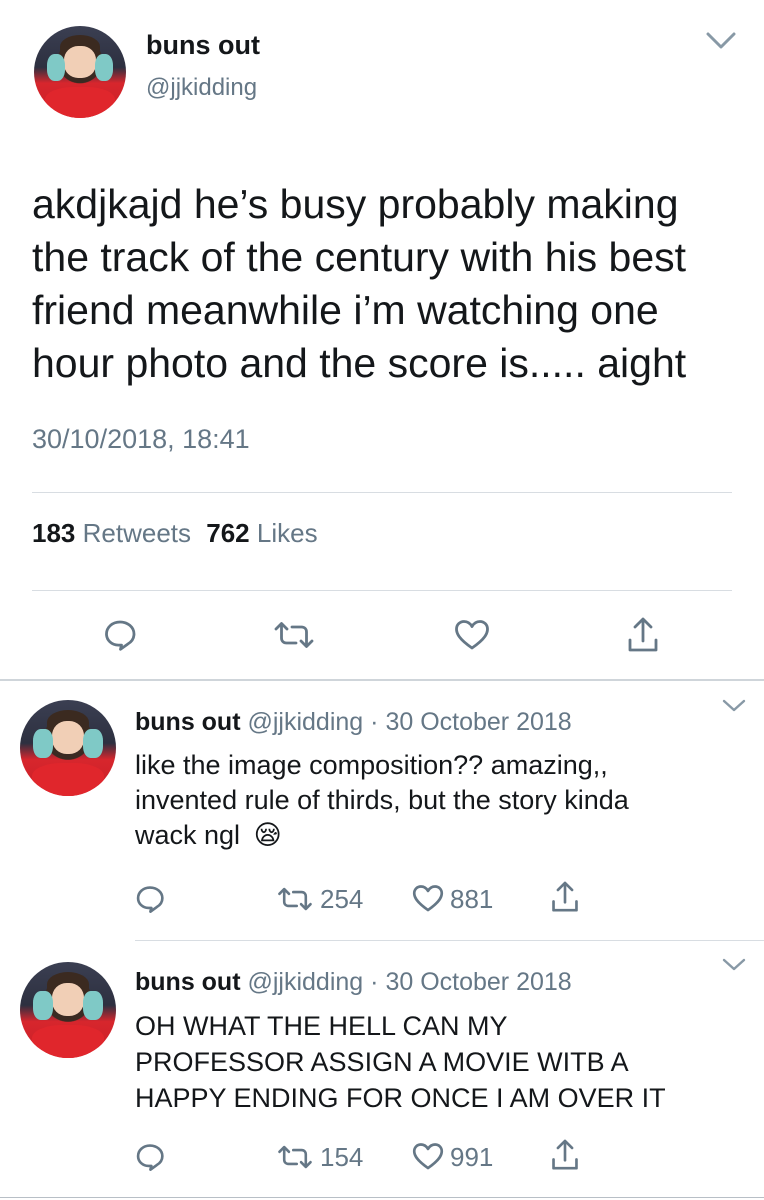  What do you see at coordinates (382, 1062) in the screenshot?
I see `reply-text-line: PROFESSOR ASSIGN A MOVIE WITB A` at bounding box center [382, 1062].